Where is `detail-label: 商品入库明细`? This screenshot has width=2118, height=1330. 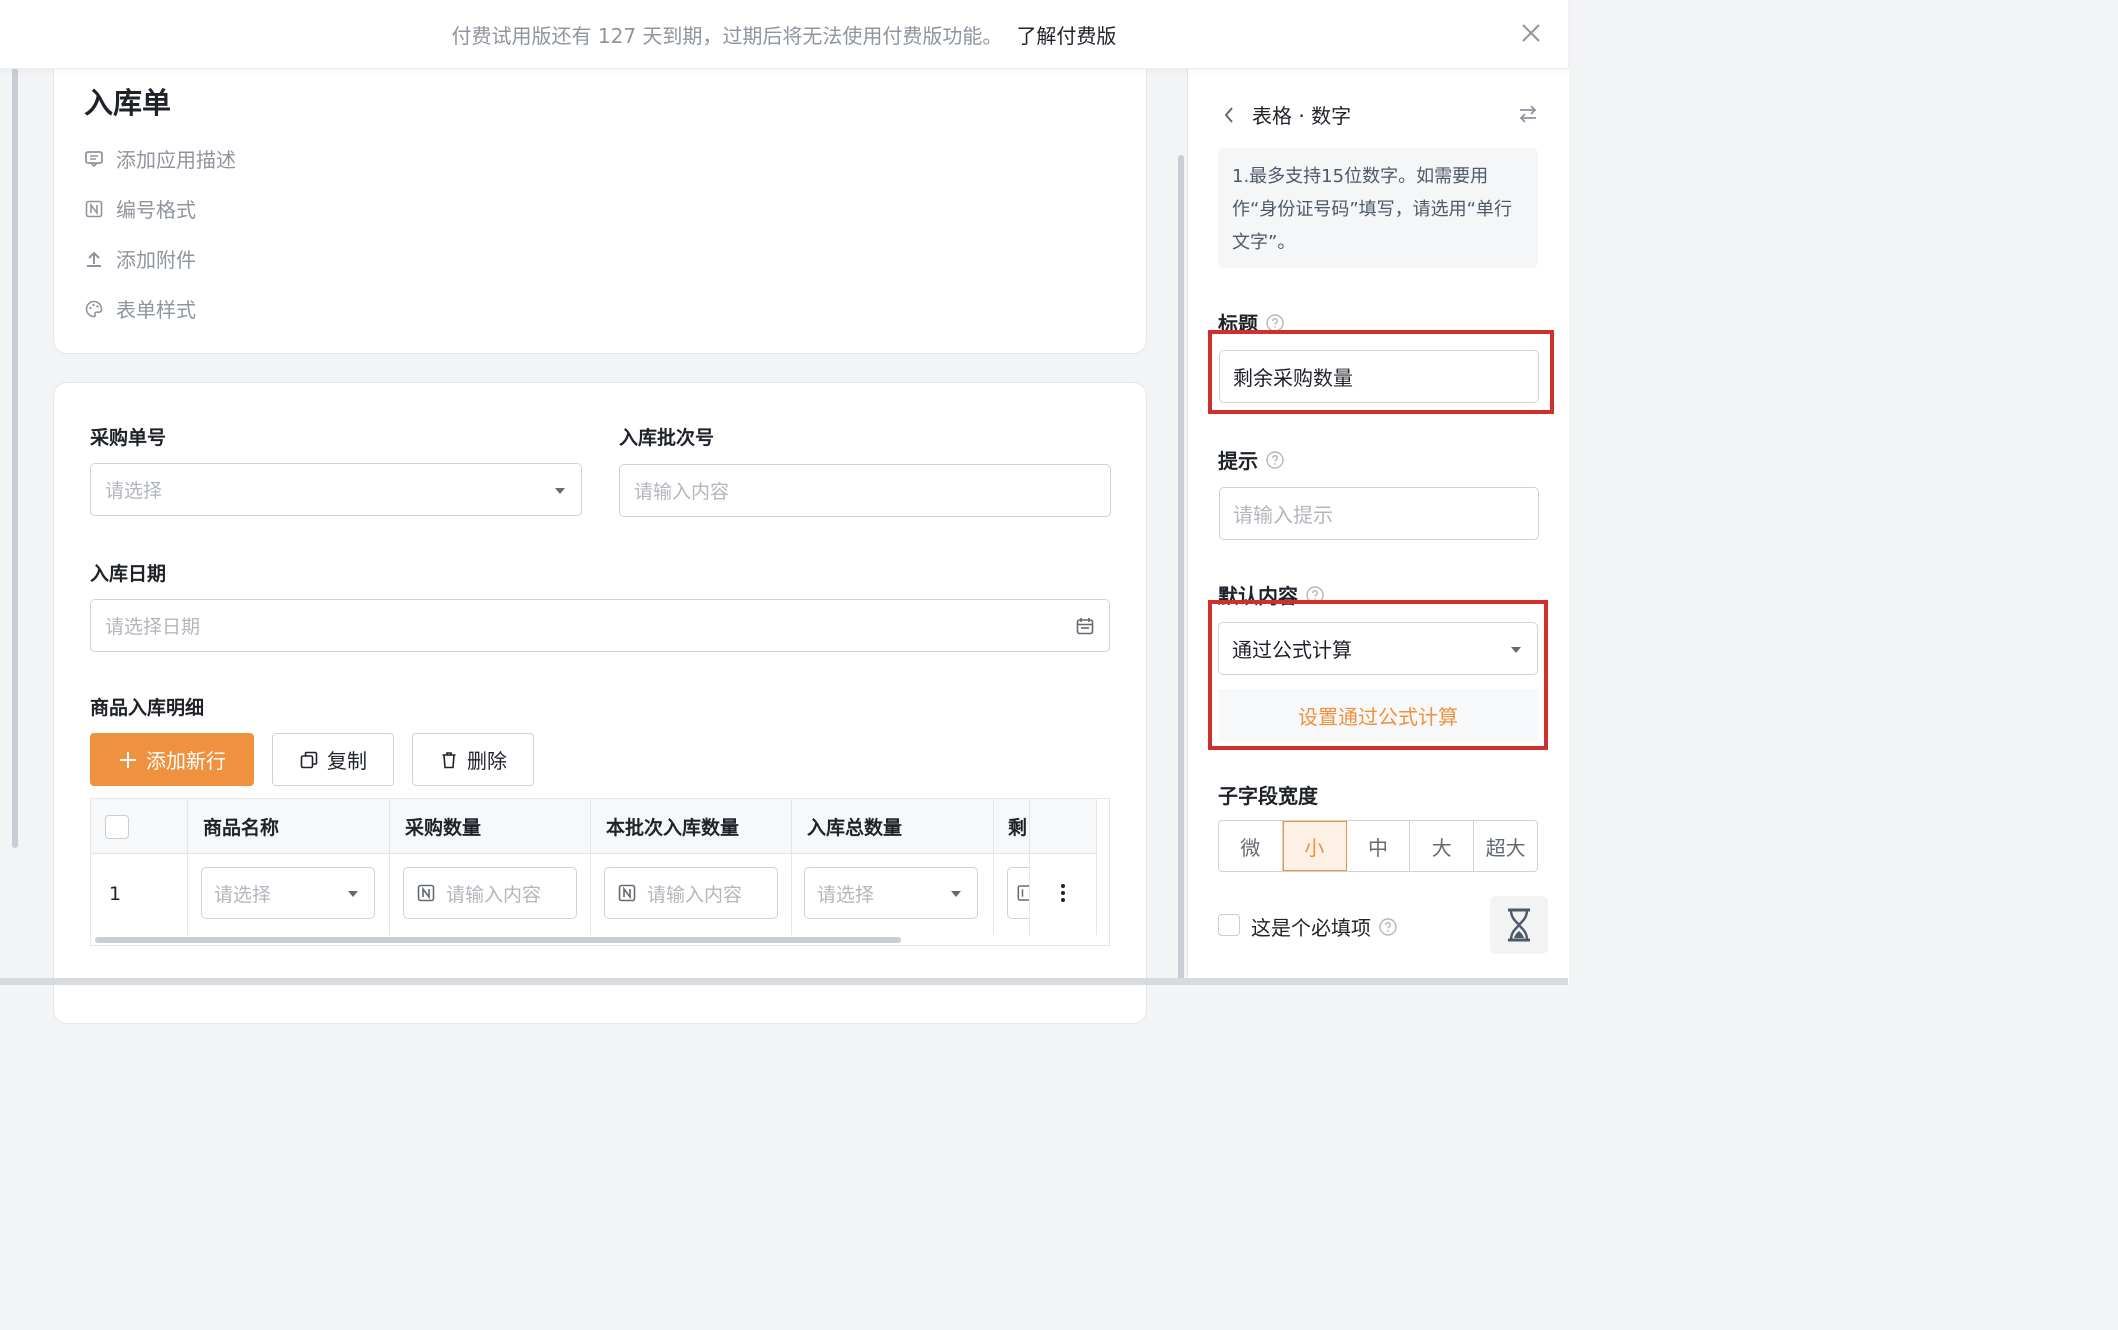
detail-label: 商品入库明细 is located at coordinates (147, 708).